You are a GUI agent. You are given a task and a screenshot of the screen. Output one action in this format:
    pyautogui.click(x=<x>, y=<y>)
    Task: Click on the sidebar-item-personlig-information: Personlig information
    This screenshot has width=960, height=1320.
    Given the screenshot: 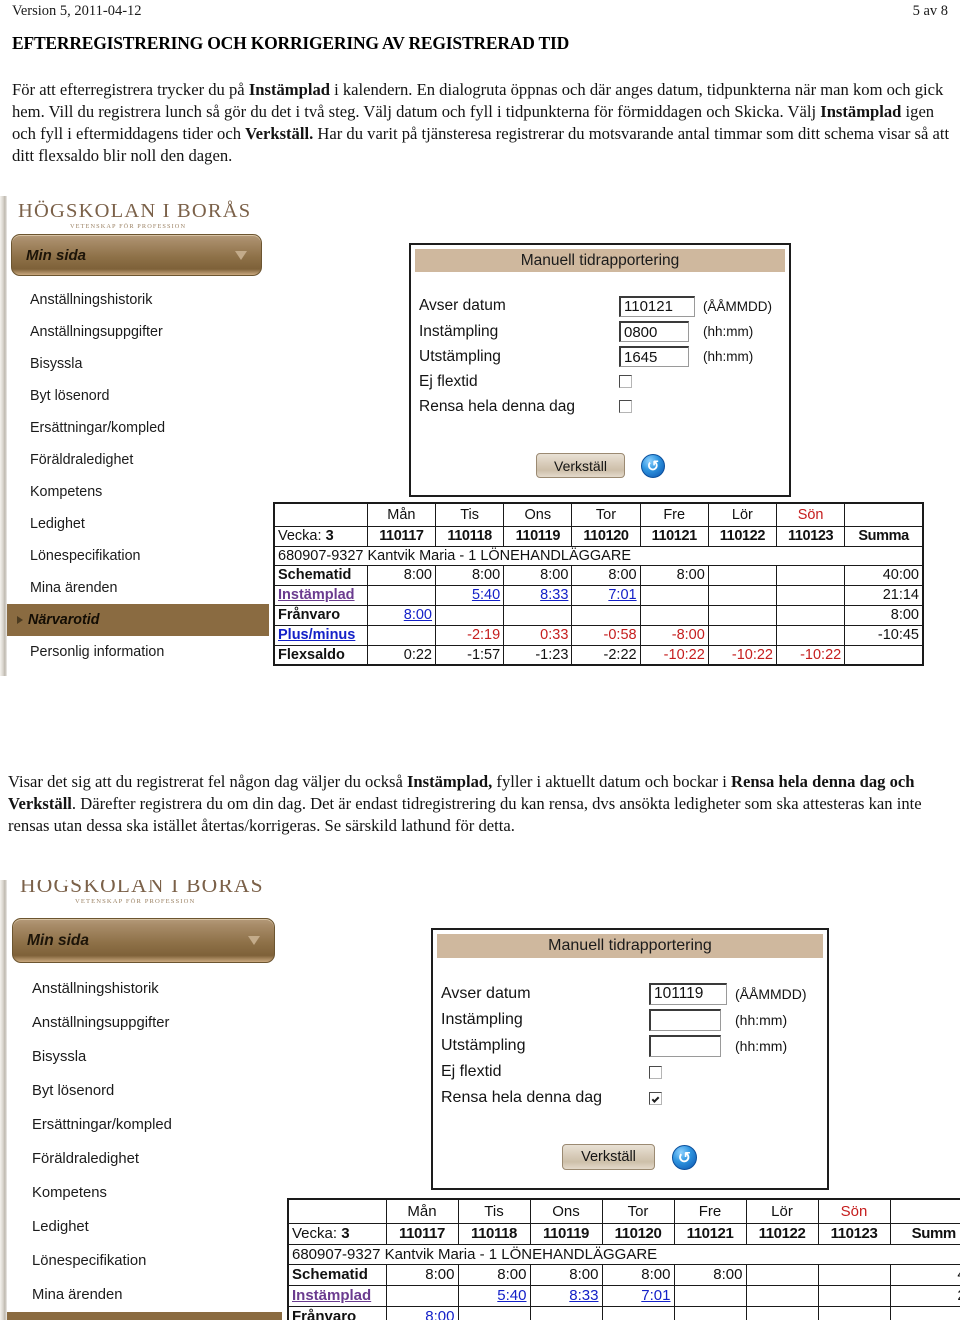 What is the action you would take?
    pyautogui.click(x=138, y=652)
    